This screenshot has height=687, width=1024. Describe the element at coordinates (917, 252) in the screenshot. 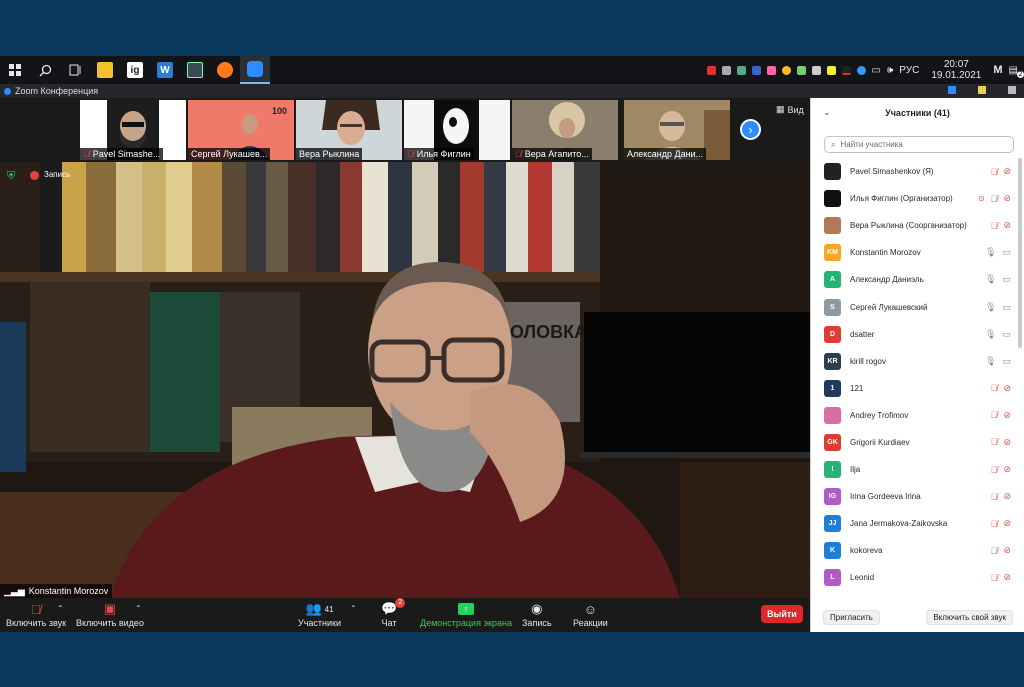

I see `participant-row: KM Konstantin Morozov 🎙 ▭` at that location.